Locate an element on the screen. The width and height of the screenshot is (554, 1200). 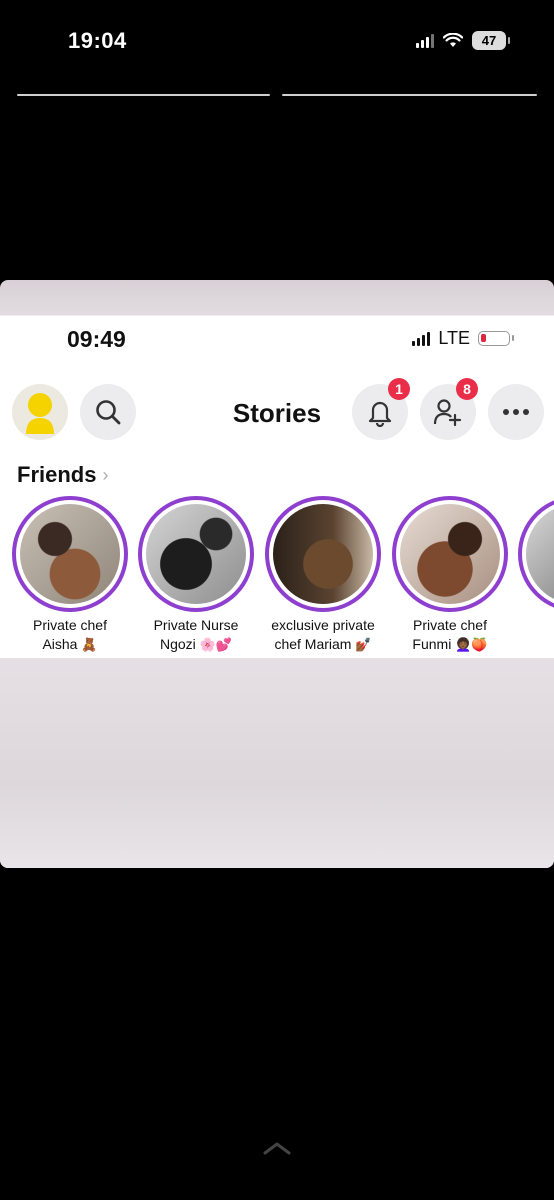
more-options-button is located at coordinates (516, 412).